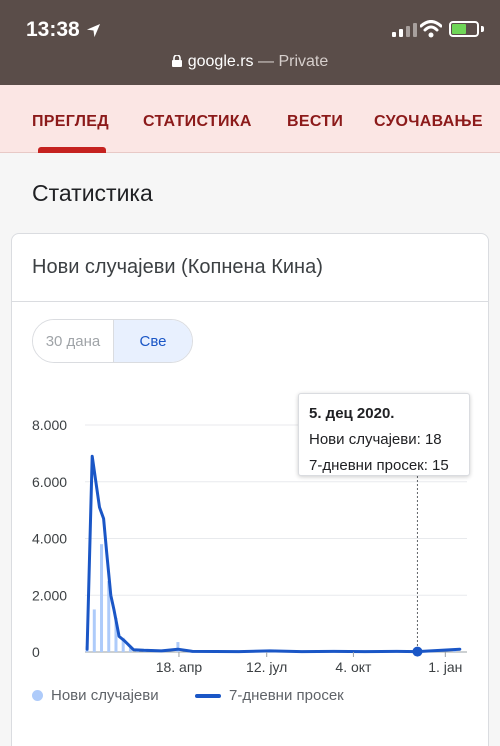  What do you see at coordinates (353, 667) in the screenshot?
I see `x-tick-label: 4. окт` at bounding box center [353, 667].